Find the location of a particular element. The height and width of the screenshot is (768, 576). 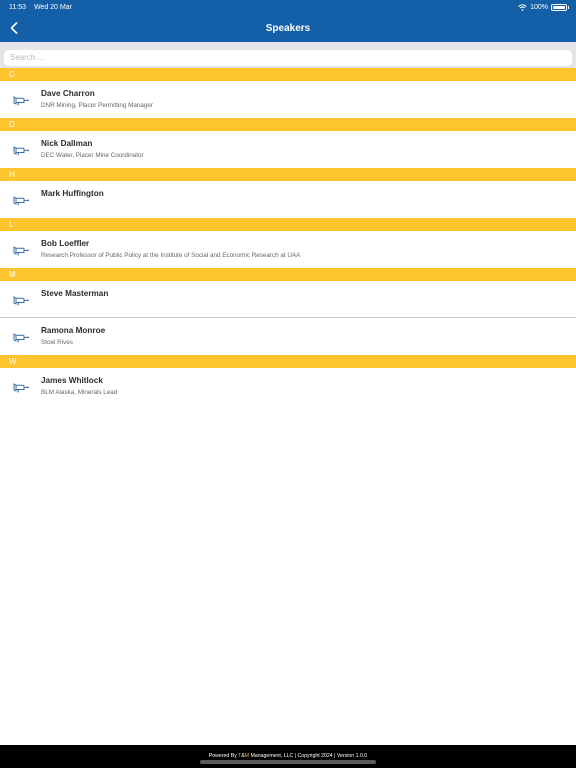

speaker-row: Steve Masterman is located at coordinates (288, 299).